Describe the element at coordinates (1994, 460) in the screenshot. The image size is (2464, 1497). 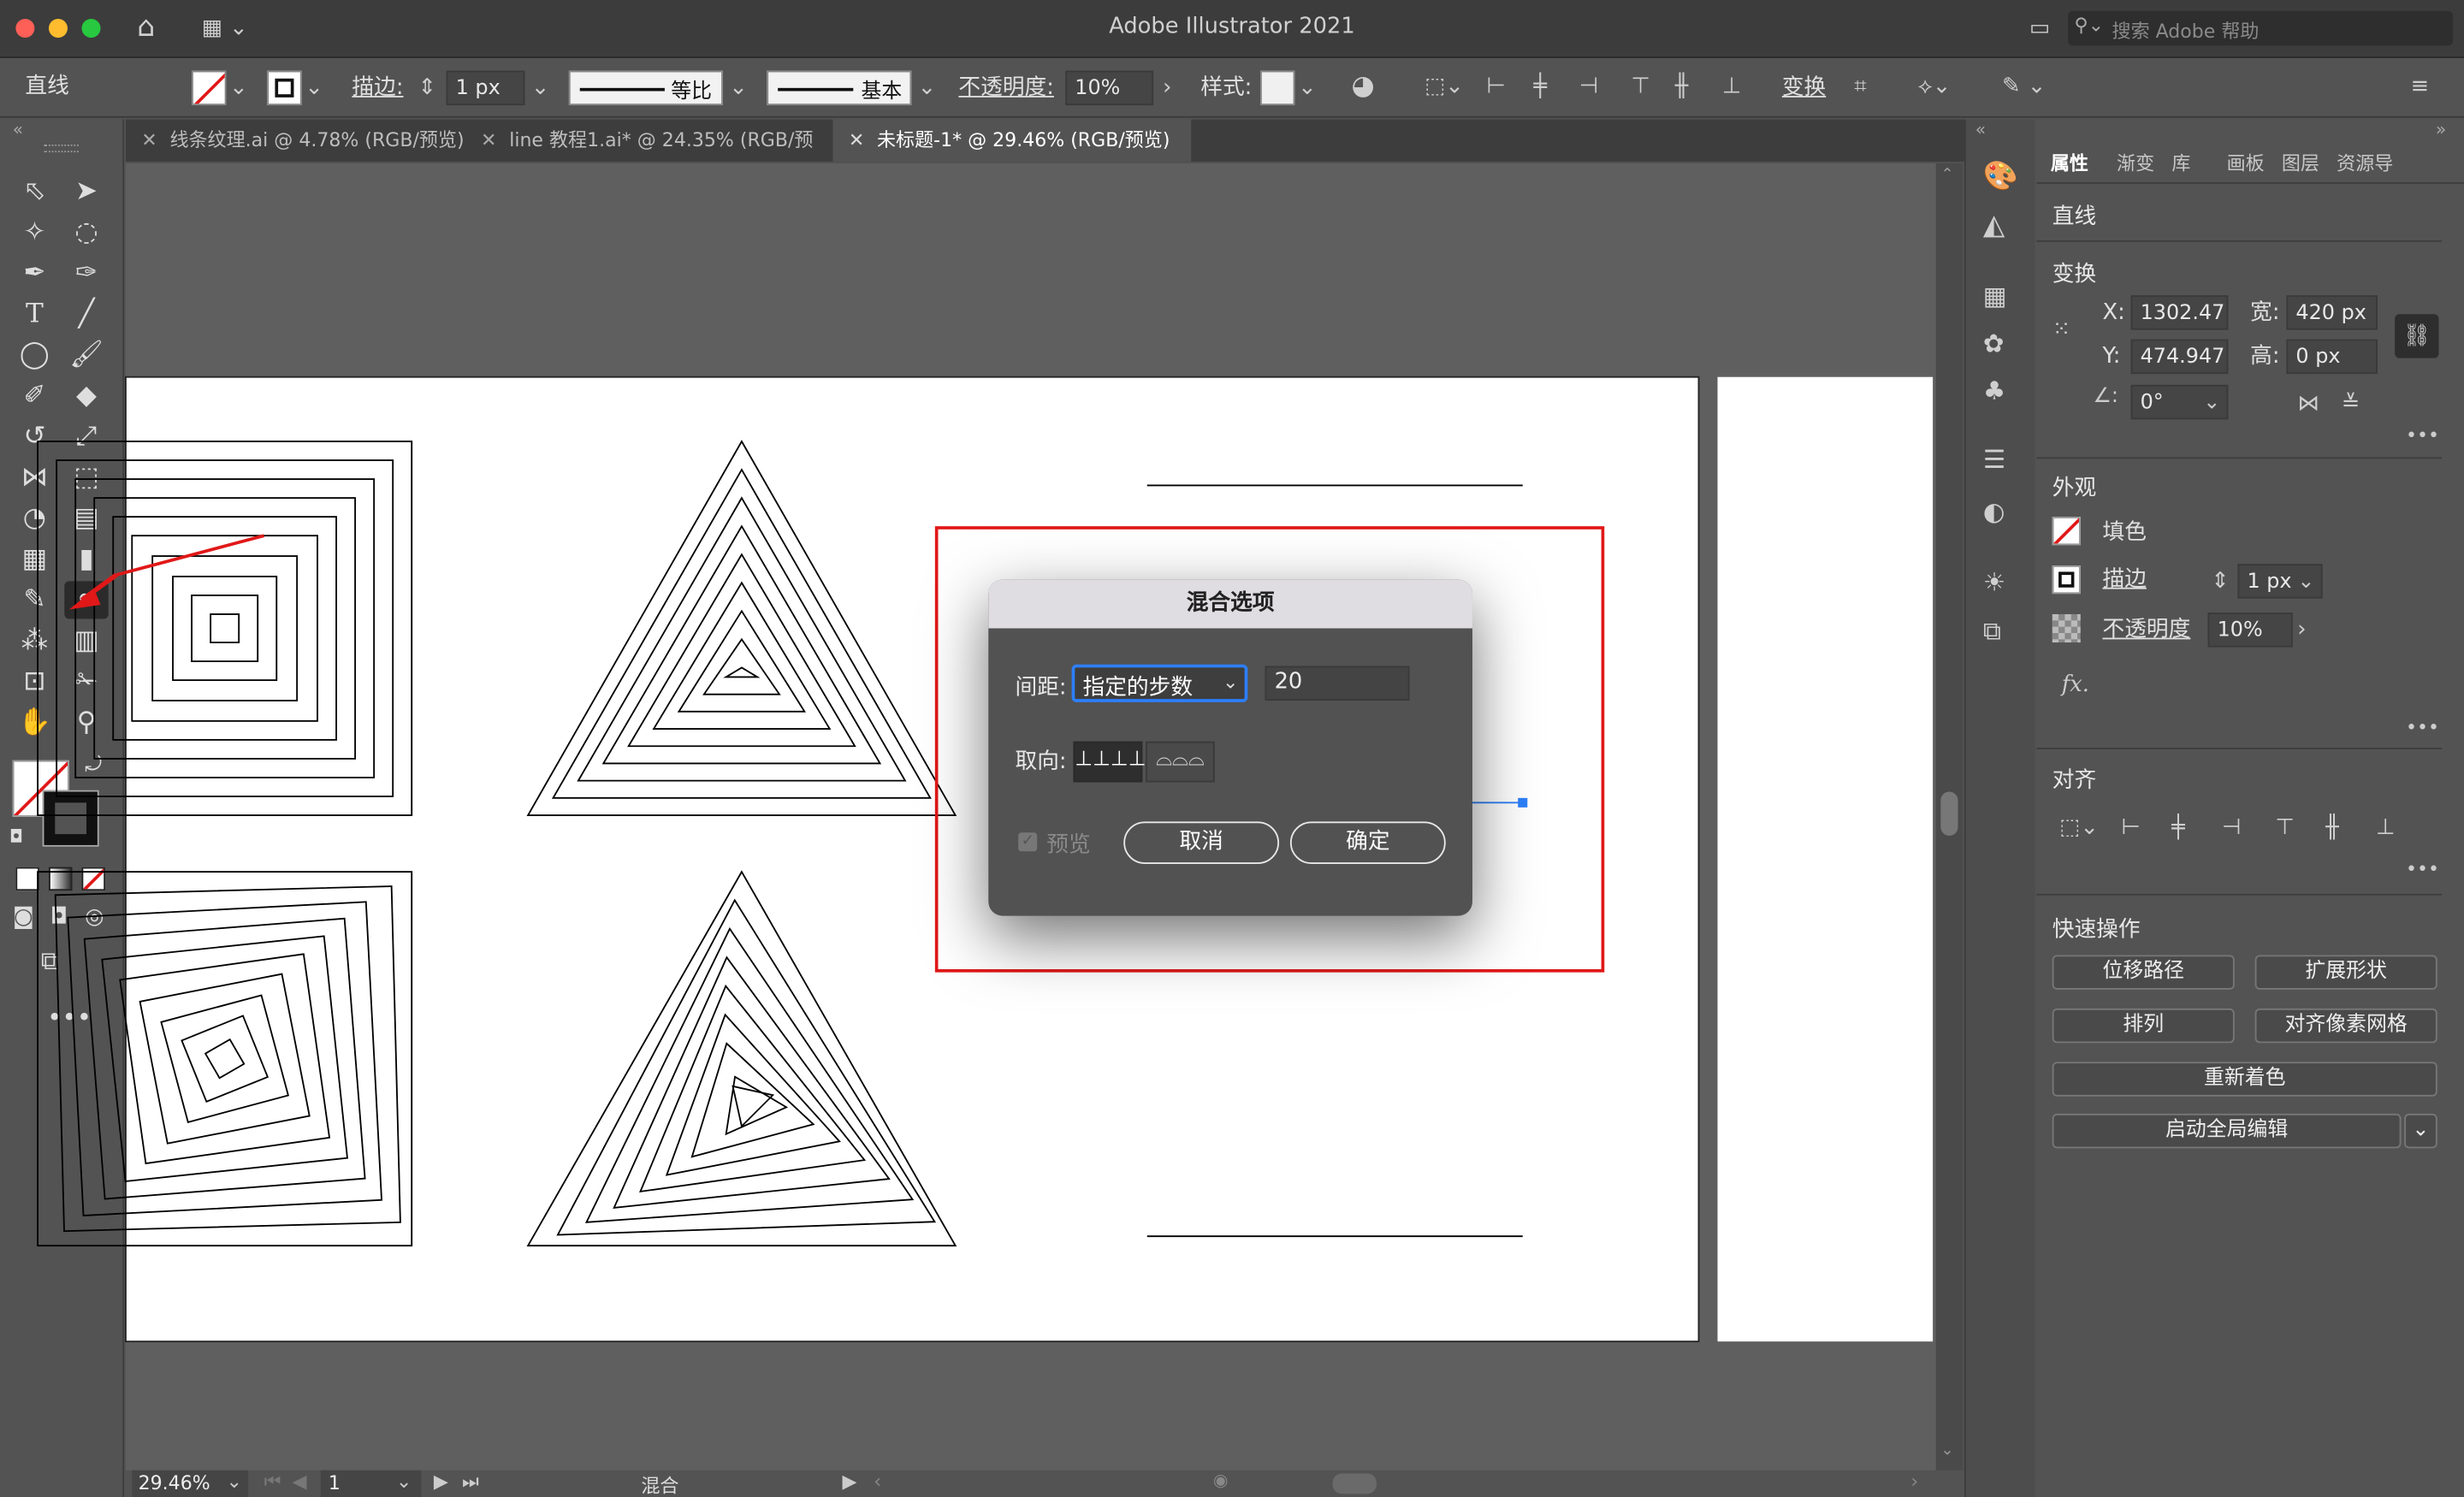
I see `stroke-panel-icon: ☰` at that location.